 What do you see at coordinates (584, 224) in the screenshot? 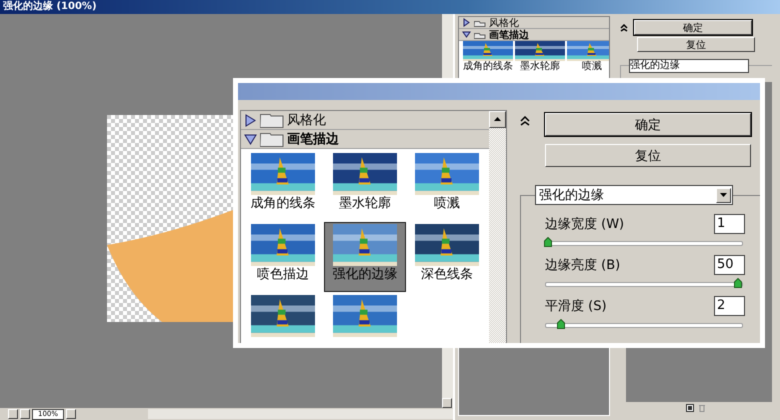
I see `param-label: 边缘宽度 (W)` at bounding box center [584, 224].